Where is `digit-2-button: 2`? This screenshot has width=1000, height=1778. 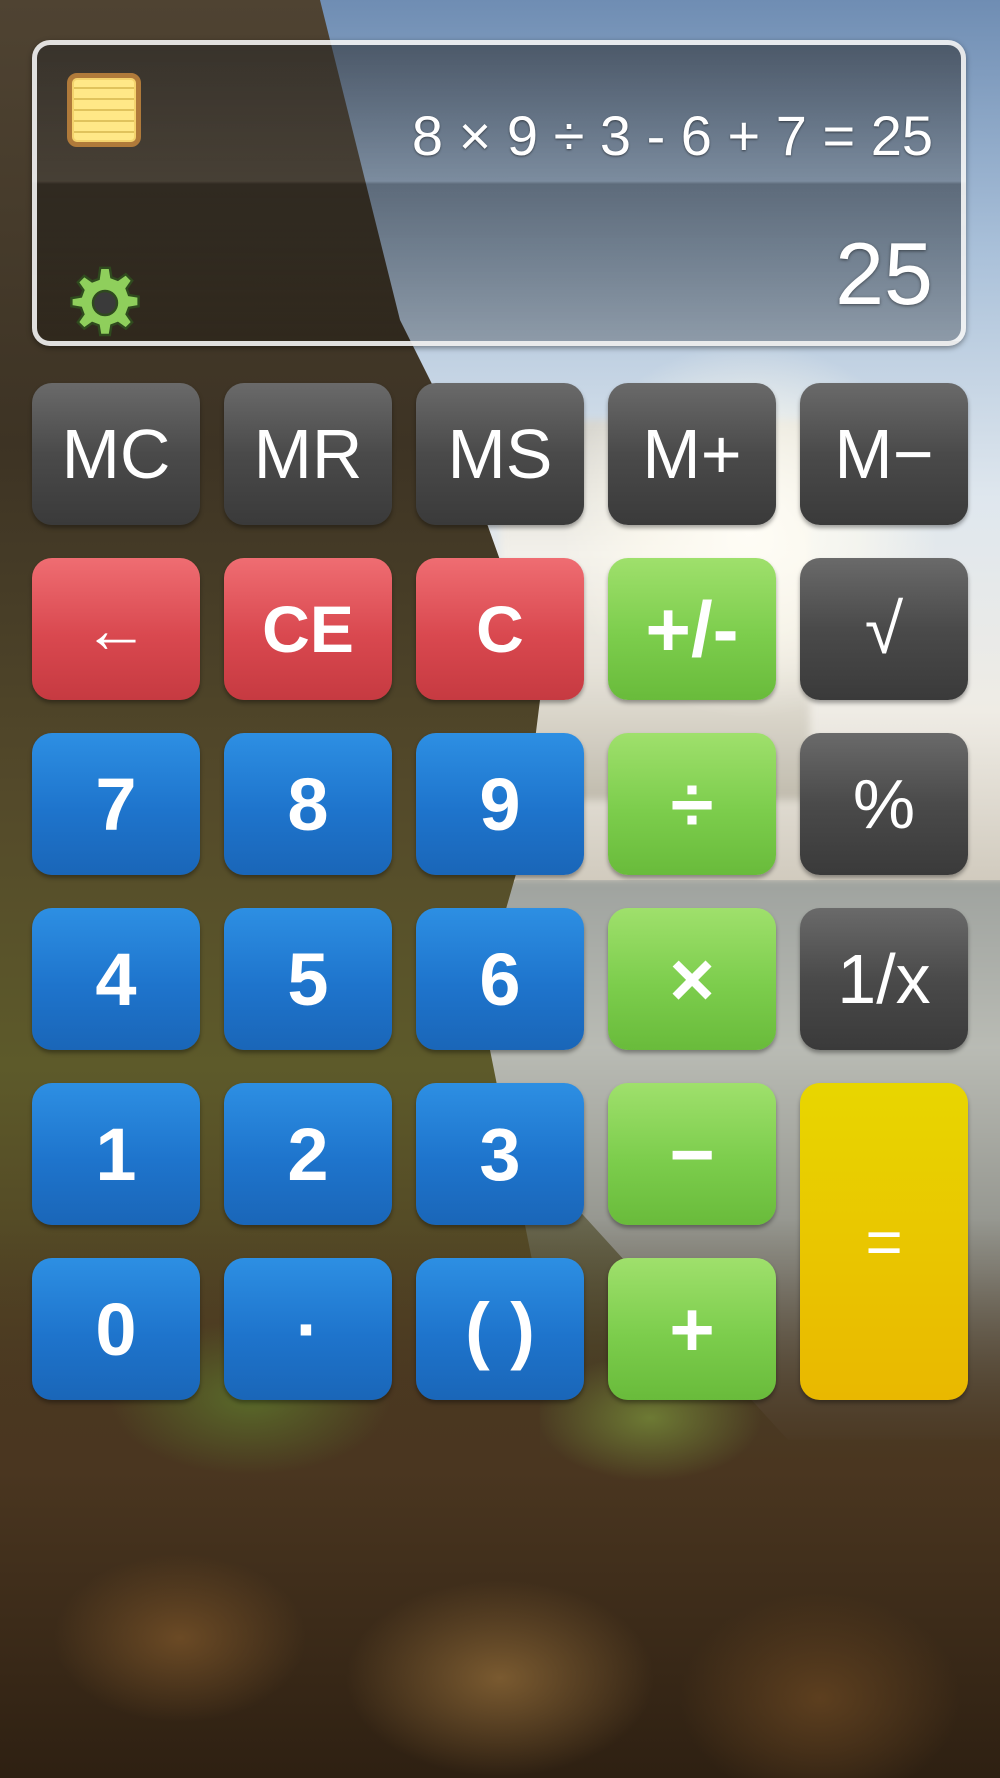
digit-2-button: 2 is located at coordinates (308, 1154).